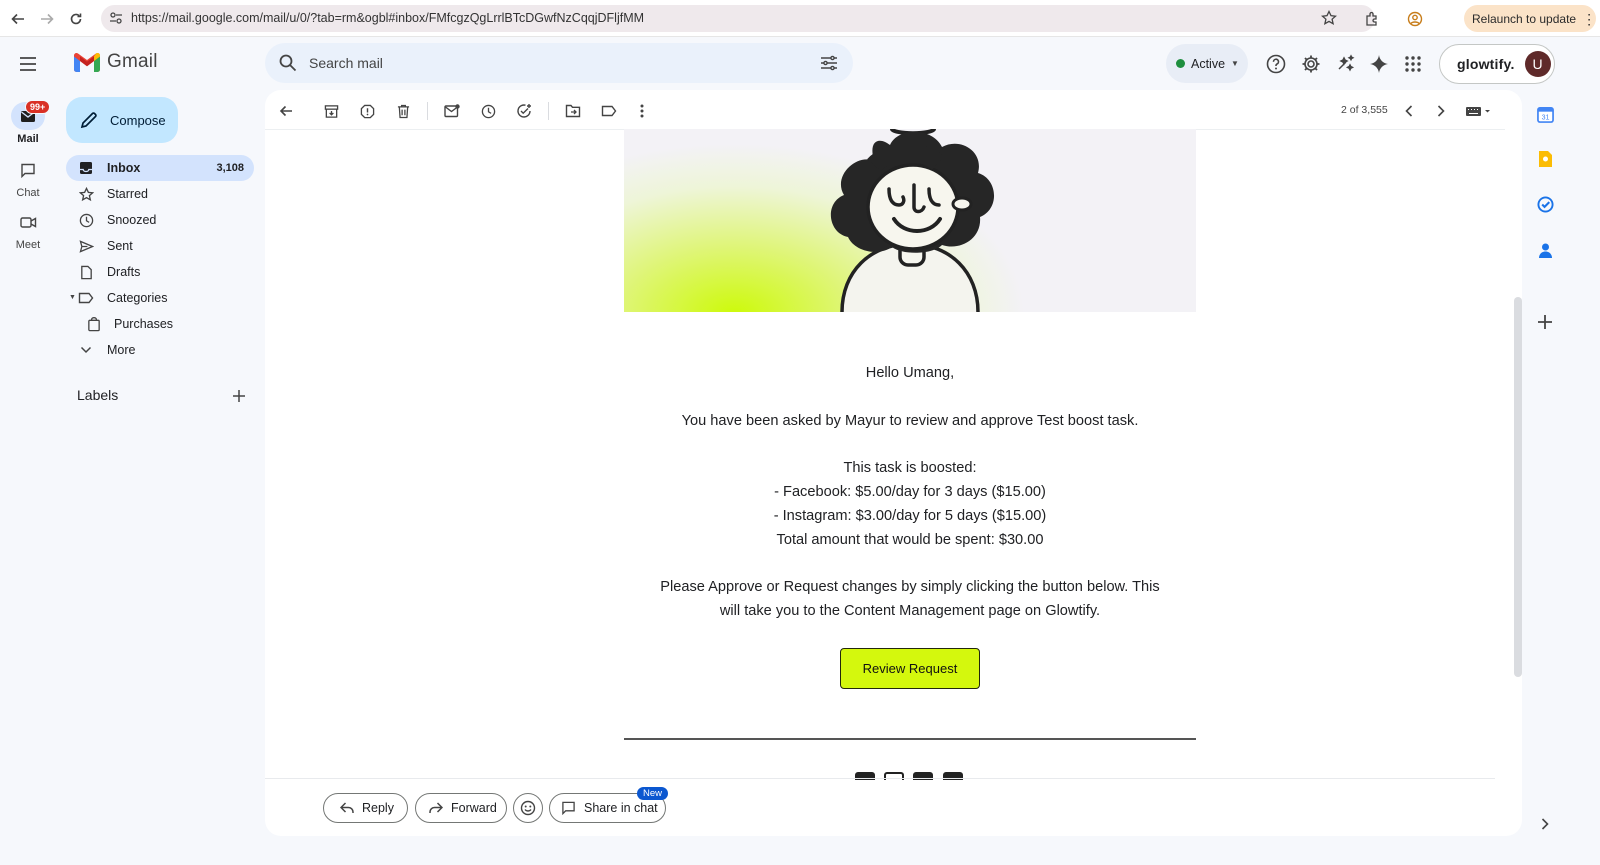  I want to click on reload-icon, so click(76, 19).